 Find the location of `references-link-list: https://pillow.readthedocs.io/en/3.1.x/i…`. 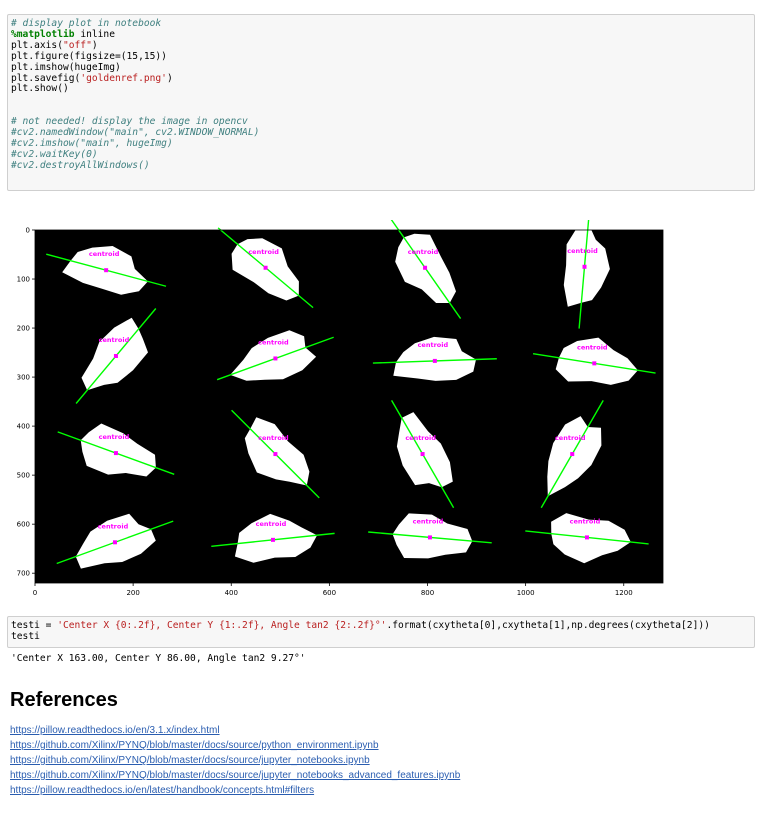

references-link-list: https://pillow.readthedocs.io/en/3.1.x/i… is located at coordinates (235, 760).